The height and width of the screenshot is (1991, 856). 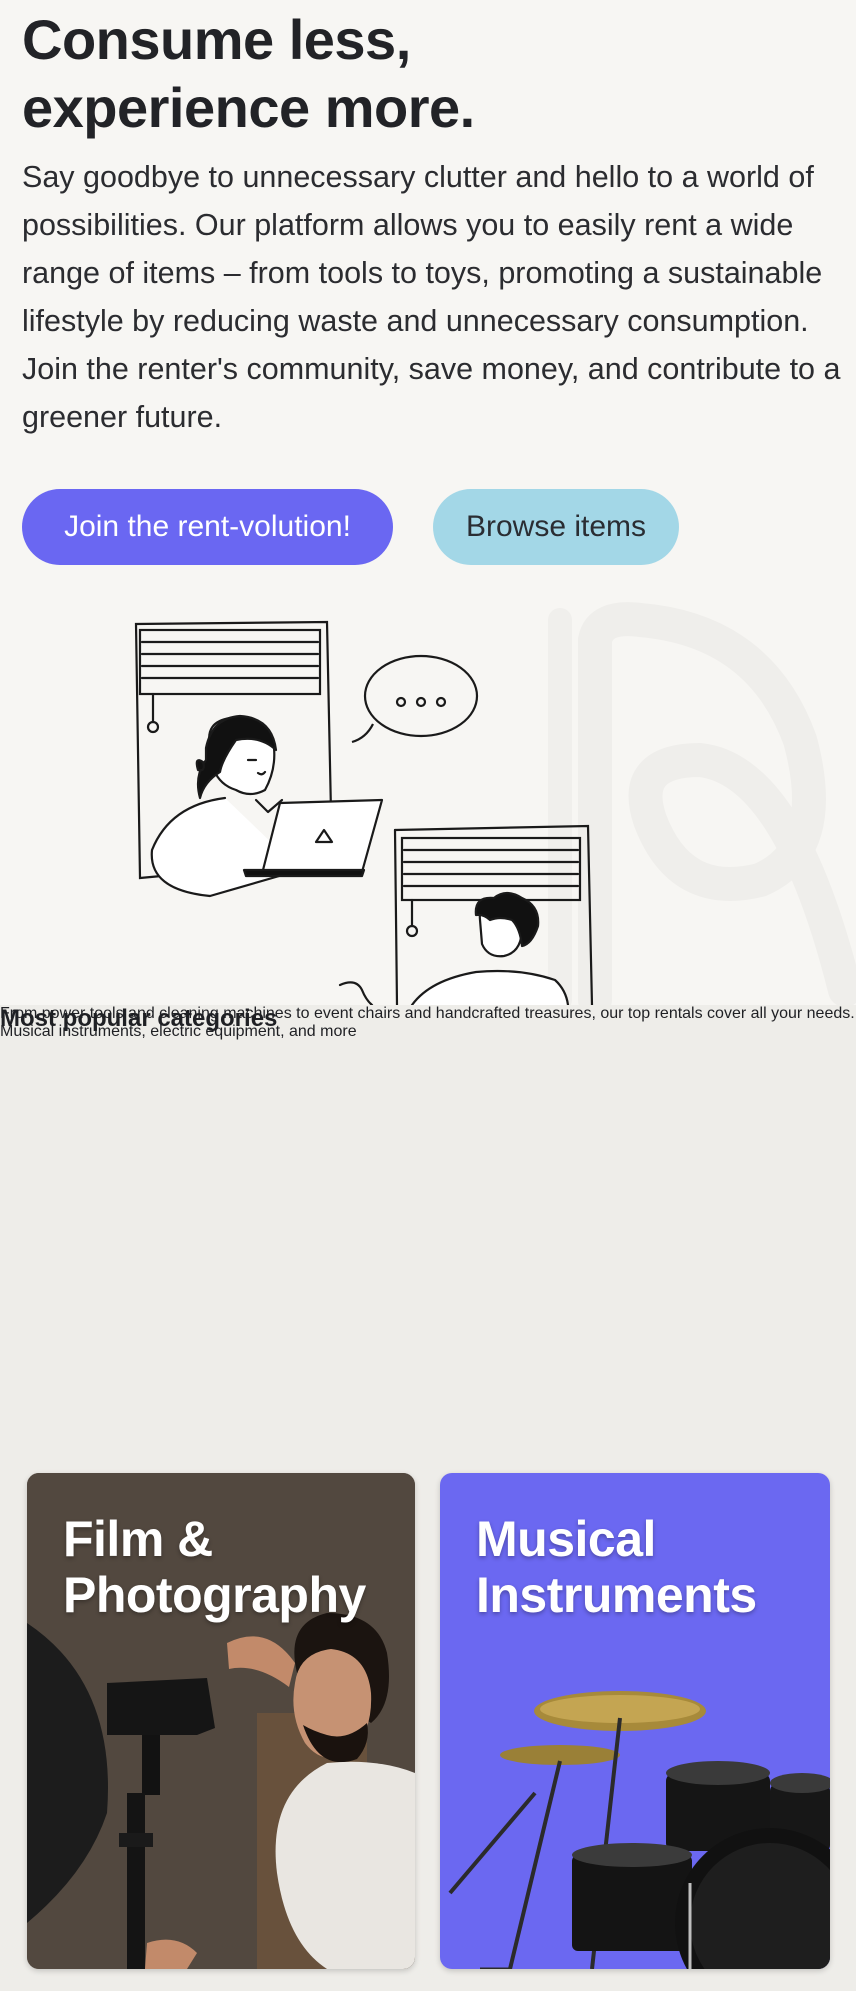 I want to click on category-card-film-photography: Film & Photography, so click(x=221, y=1721).